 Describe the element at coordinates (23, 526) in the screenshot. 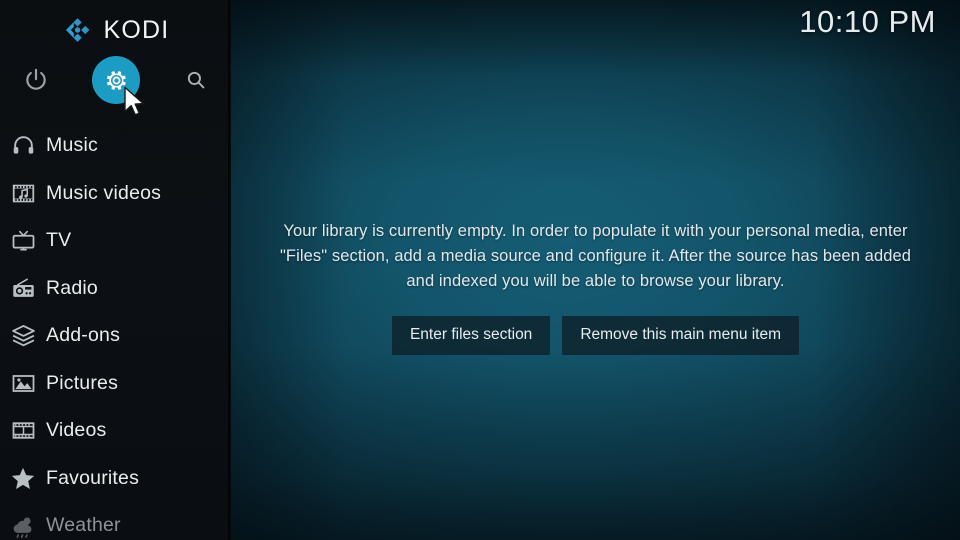

I see `weather-icon` at that location.